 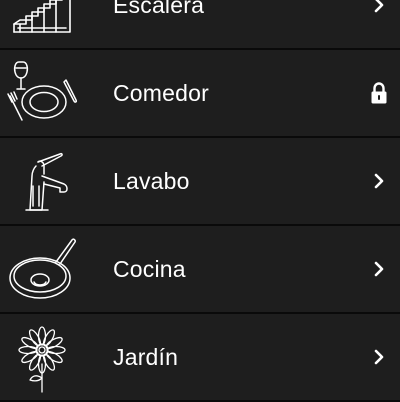 I want to click on stairs-icon, so click(x=42, y=21).